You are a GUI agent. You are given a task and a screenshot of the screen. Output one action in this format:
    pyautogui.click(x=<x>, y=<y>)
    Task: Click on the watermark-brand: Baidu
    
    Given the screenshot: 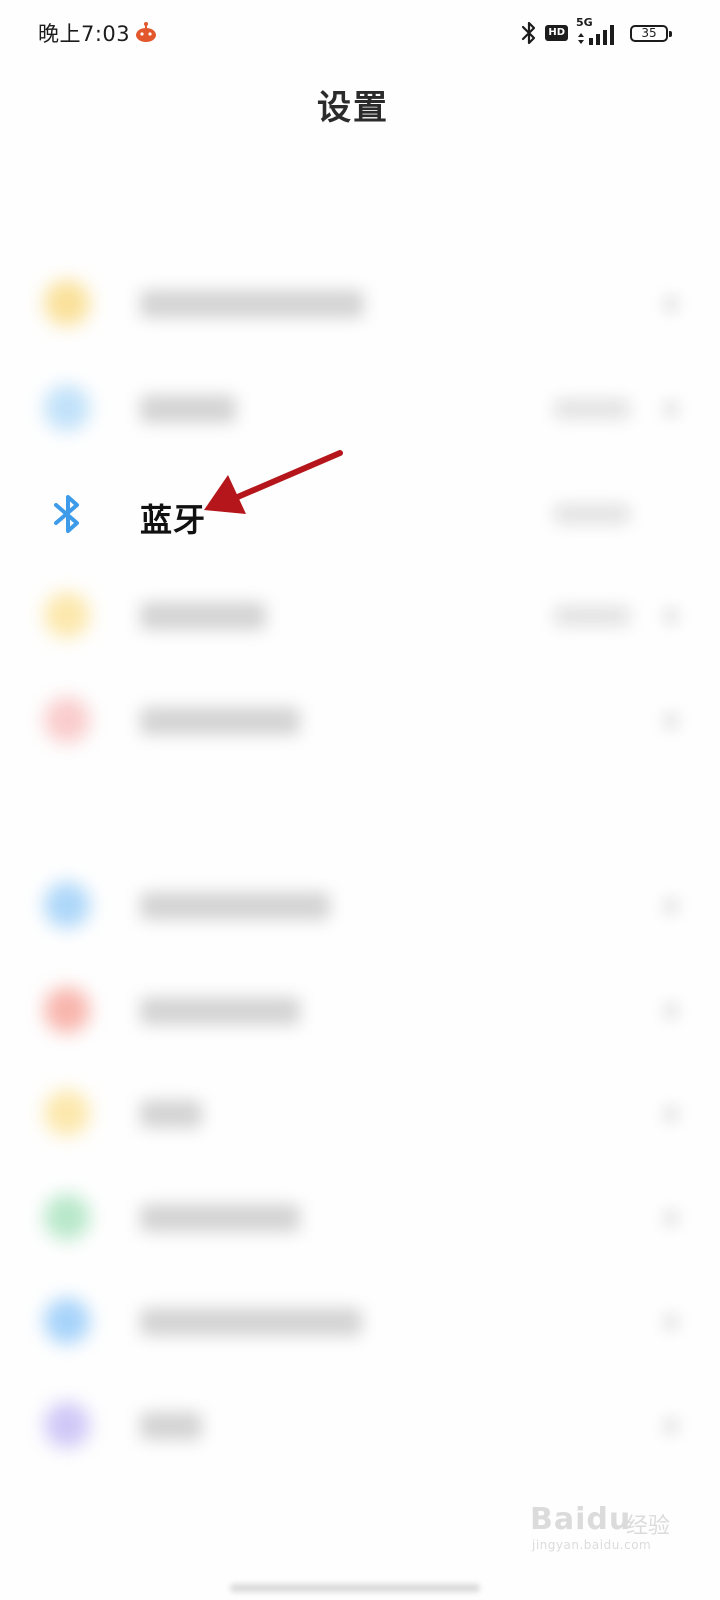 What is the action you would take?
    pyautogui.click(x=581, y=1519)
    